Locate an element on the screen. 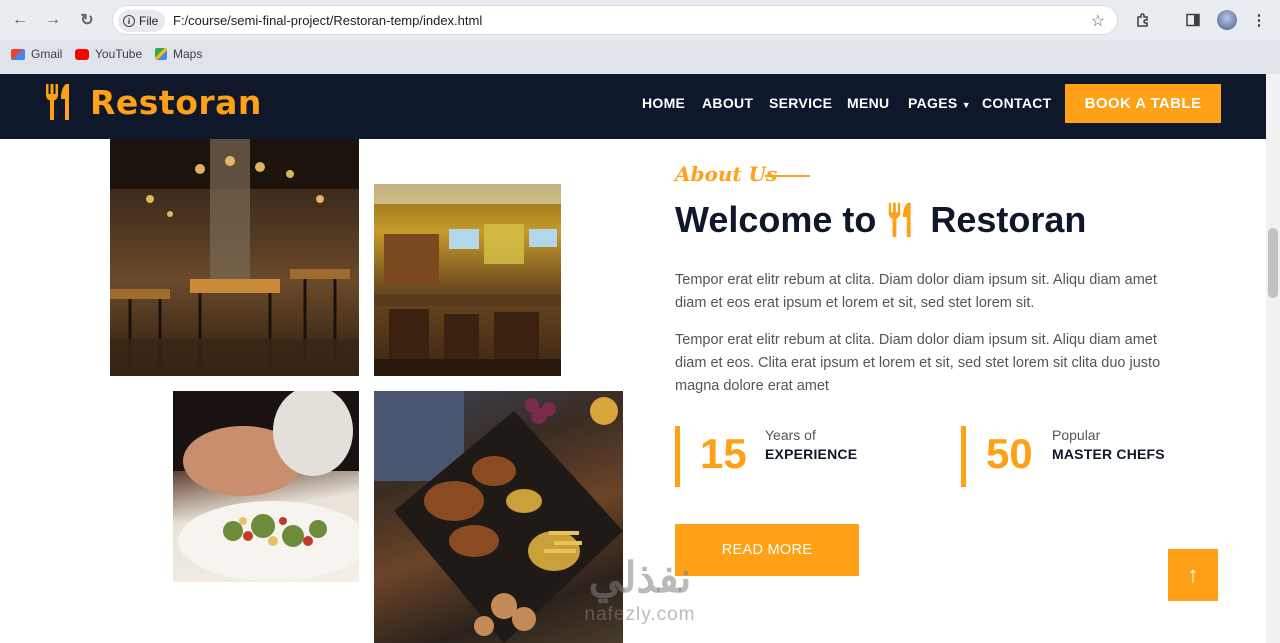  nav-about: ABOUT is located at coordinates (727, 103).